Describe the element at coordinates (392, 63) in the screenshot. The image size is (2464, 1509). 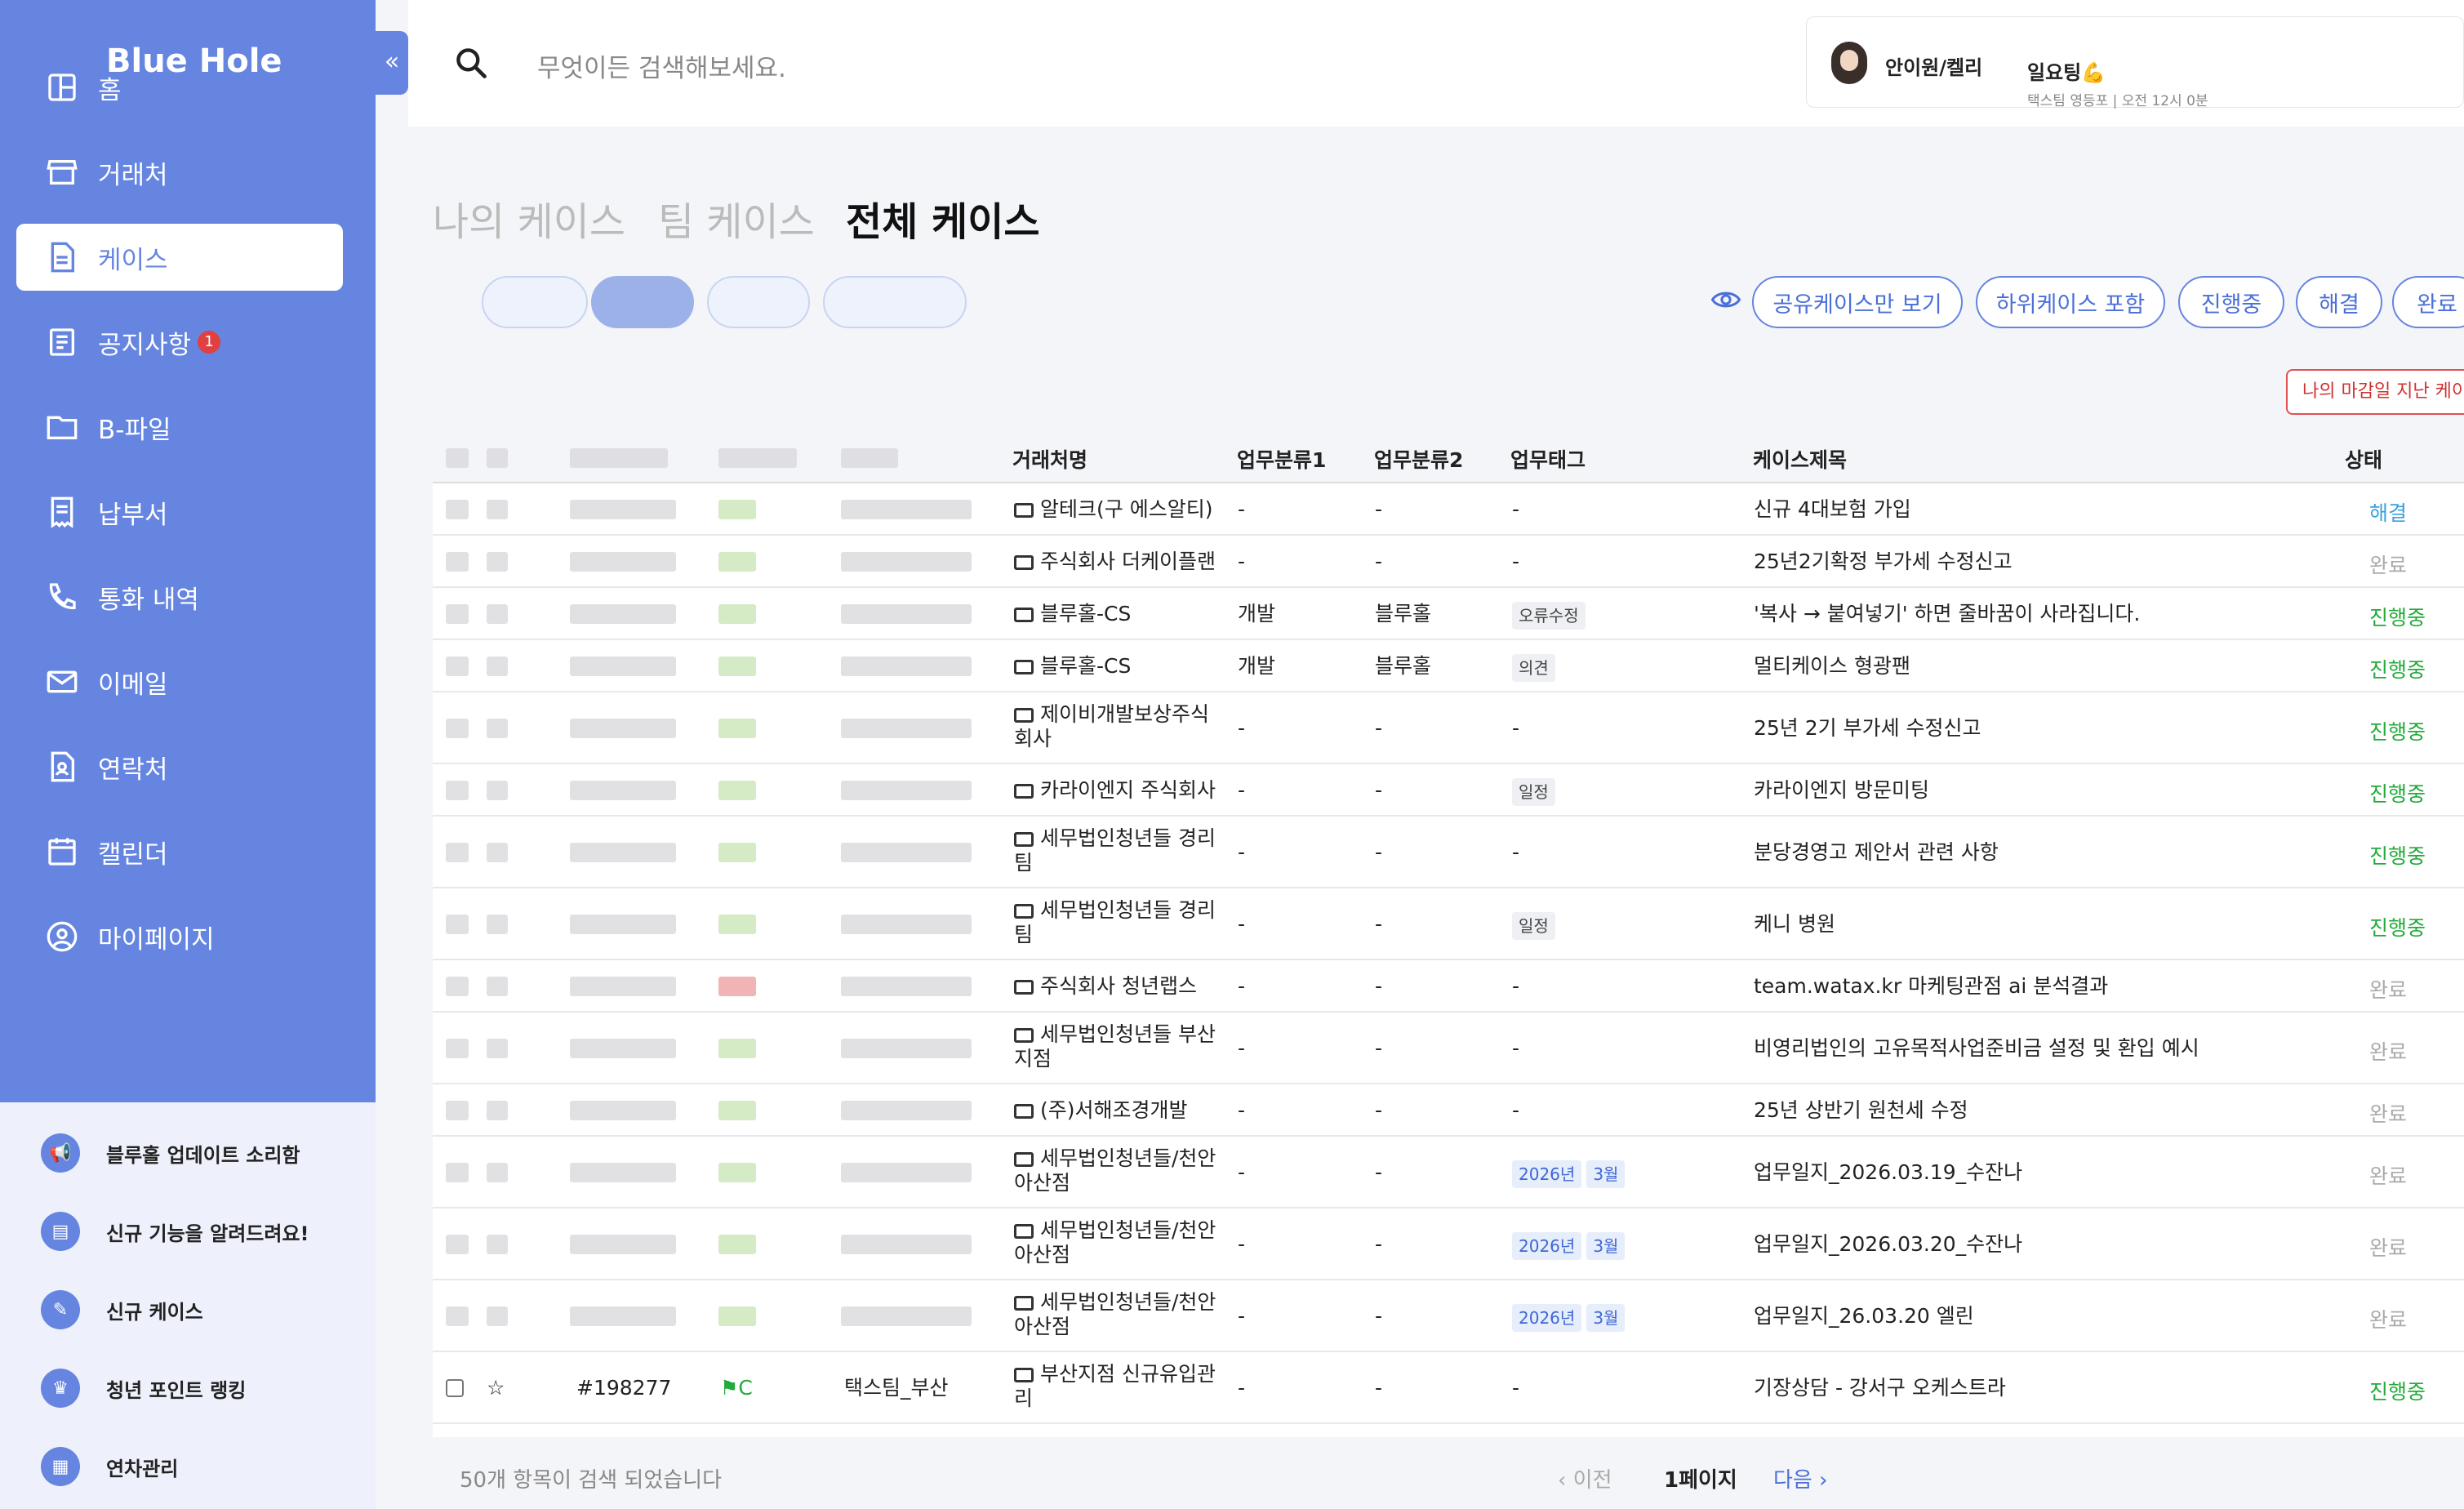
I see `sidebar-collapse-button: «` at that location.